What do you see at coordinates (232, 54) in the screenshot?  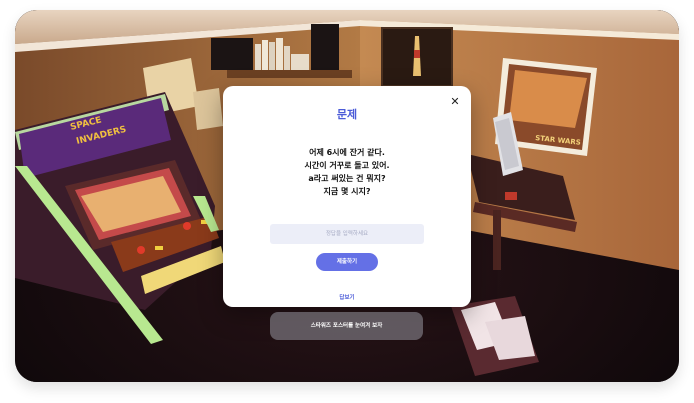 I see `speaker-left` at bounding box center [232, 54].